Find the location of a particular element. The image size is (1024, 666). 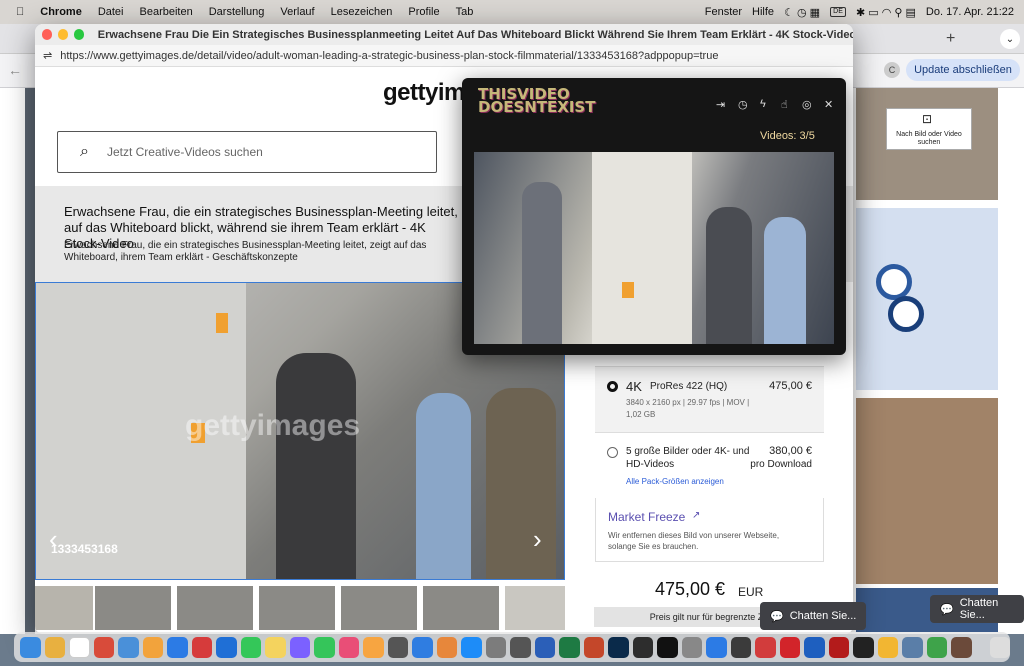

notes-icon is located at coordinates (275, 647).